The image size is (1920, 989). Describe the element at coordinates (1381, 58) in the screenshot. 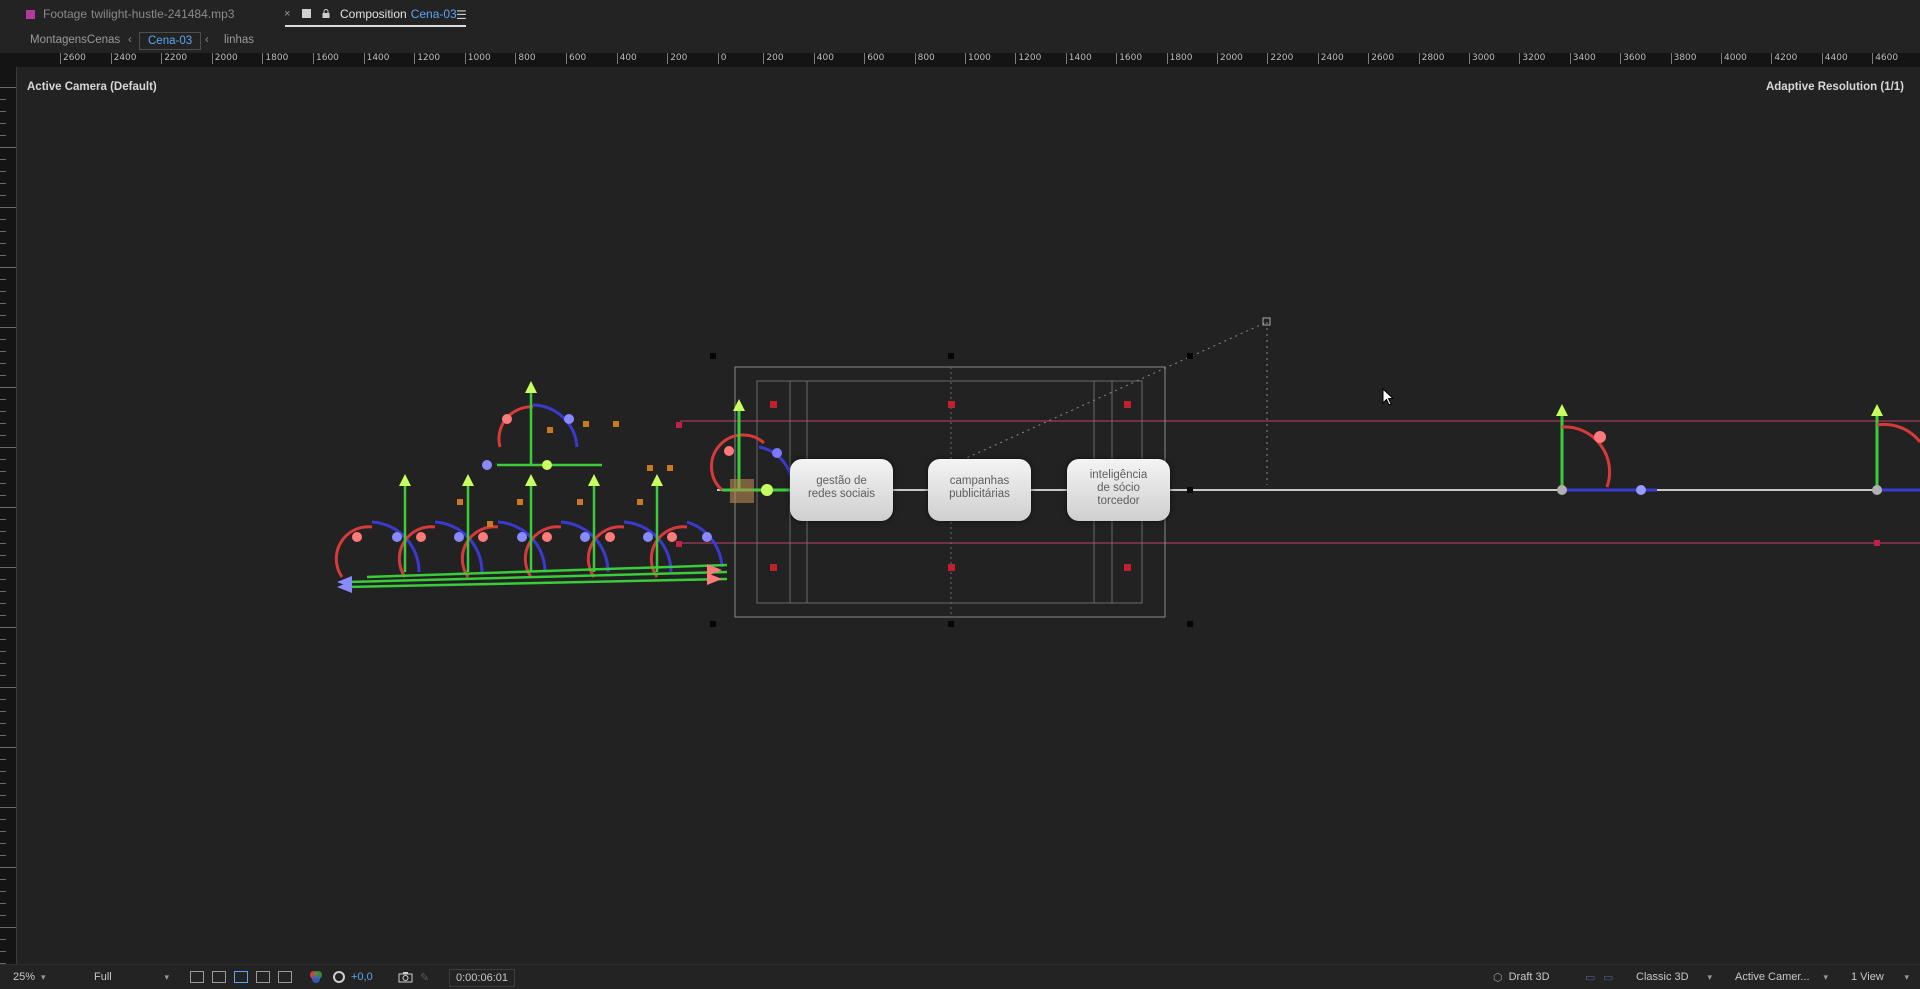

I see `ruler-tick-label: 2600` at that location.